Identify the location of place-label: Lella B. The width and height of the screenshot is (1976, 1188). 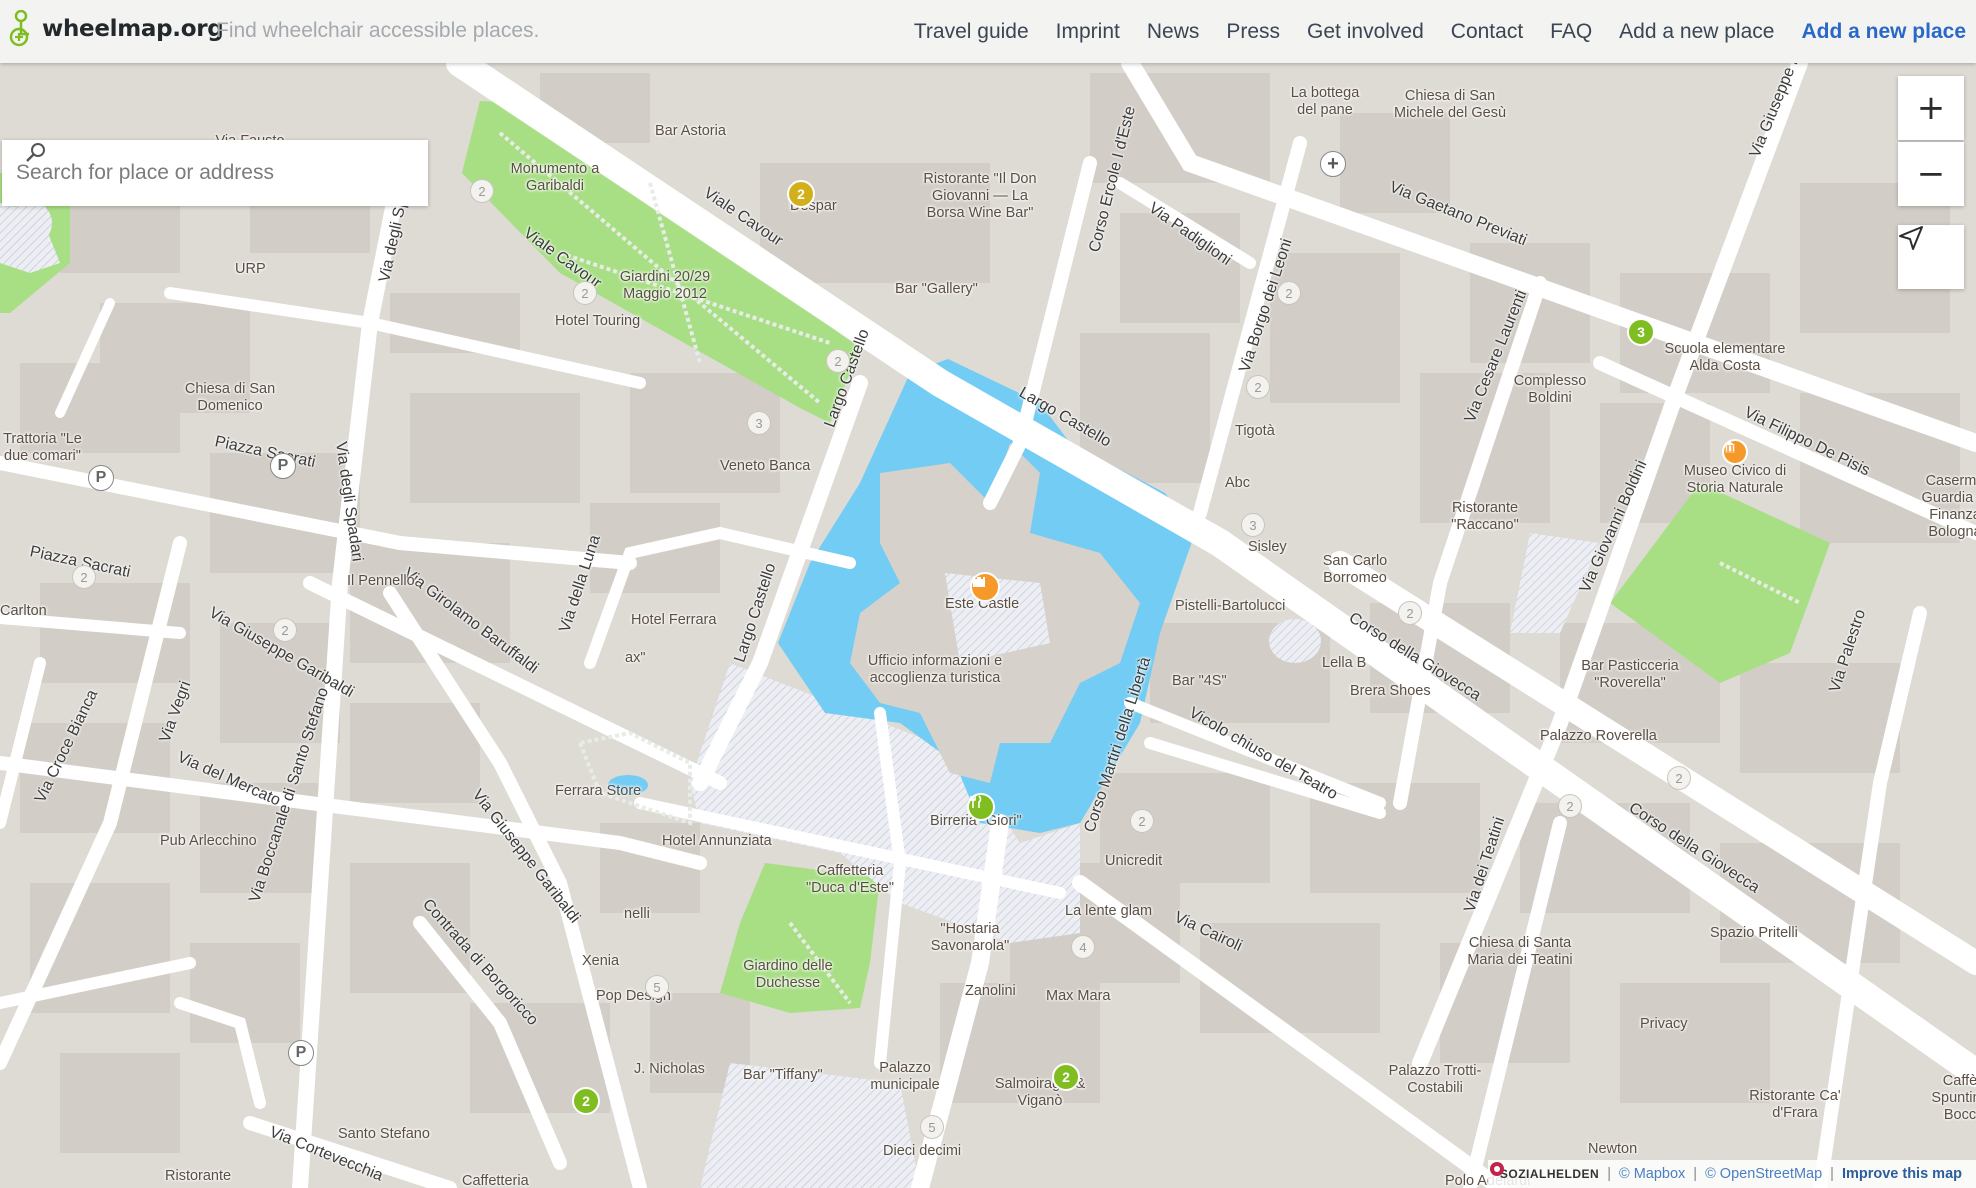
(1344, 663).